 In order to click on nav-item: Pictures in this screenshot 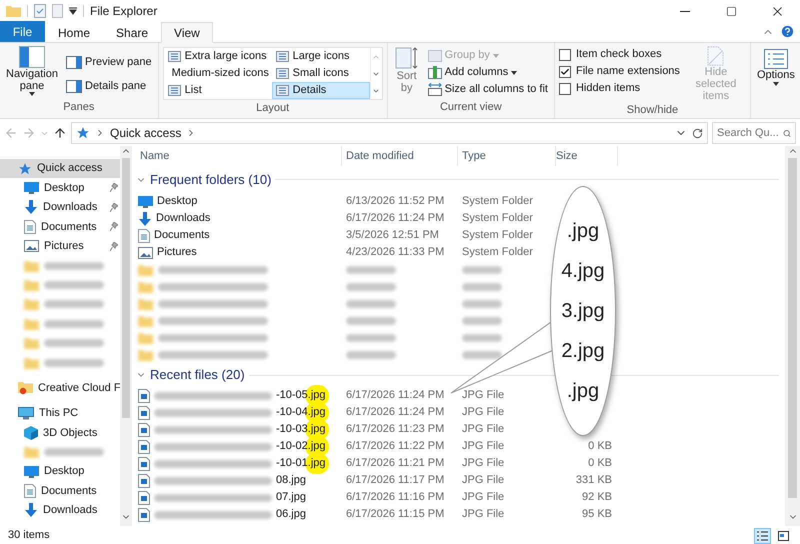, I will do `click(60, 246)`.